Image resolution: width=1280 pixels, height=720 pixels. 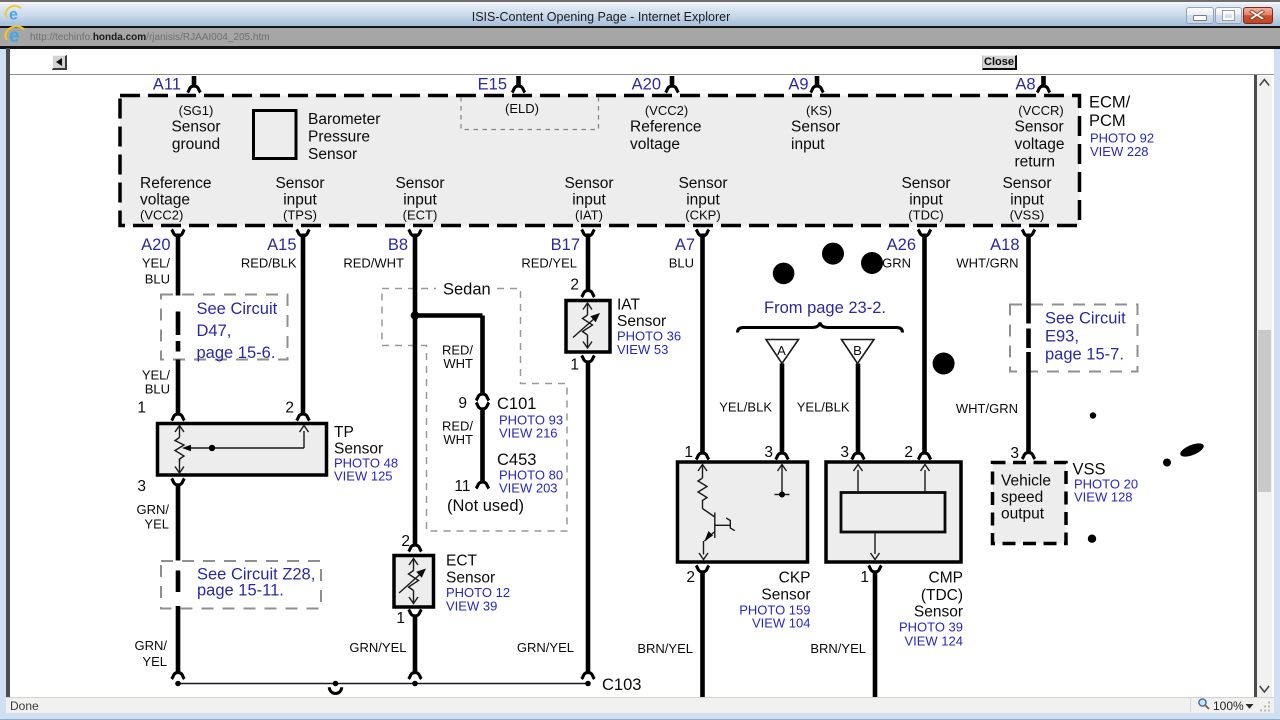 What do you see at coordinates (462, 486) in the screenshot?
I see `svg-text: 11` at bounding box center [462, 486].